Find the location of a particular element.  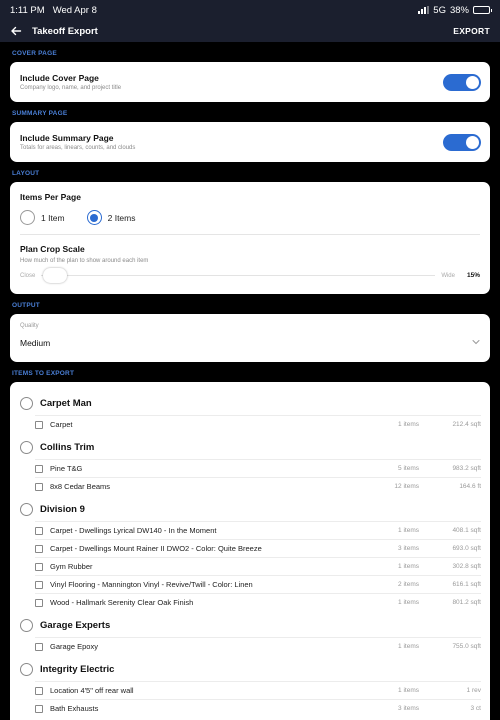

quality-label: Quality is located at coordinates (29, 326).